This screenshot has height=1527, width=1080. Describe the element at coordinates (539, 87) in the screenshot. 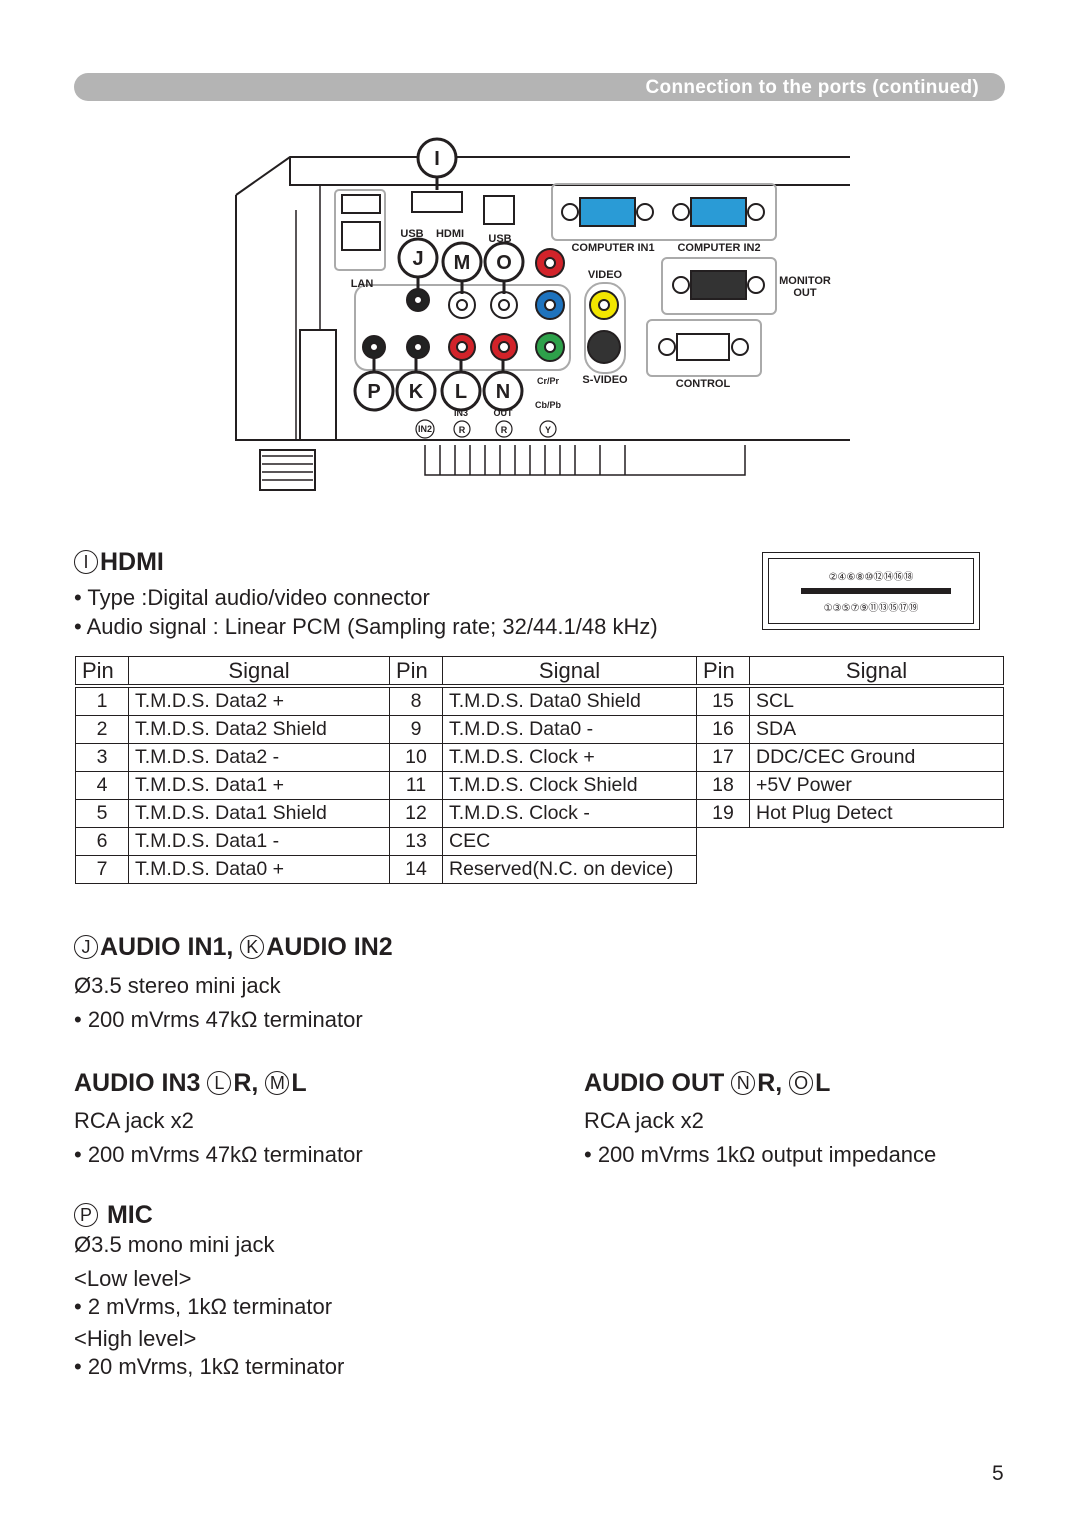

I see `section-header-bar: Connection to the ports (continued)` at that location.